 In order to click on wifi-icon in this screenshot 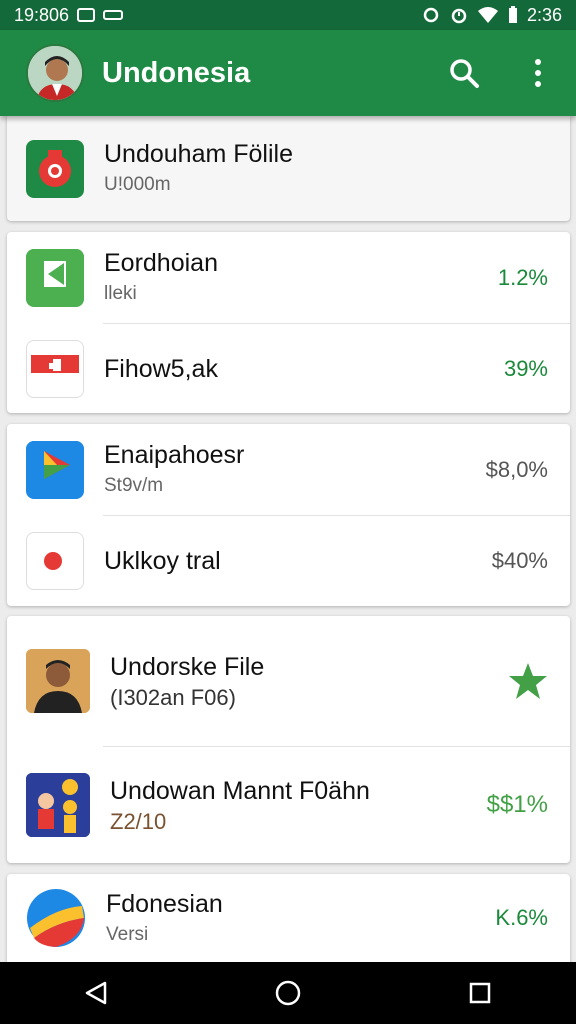, I will do `click(487, 15)`.